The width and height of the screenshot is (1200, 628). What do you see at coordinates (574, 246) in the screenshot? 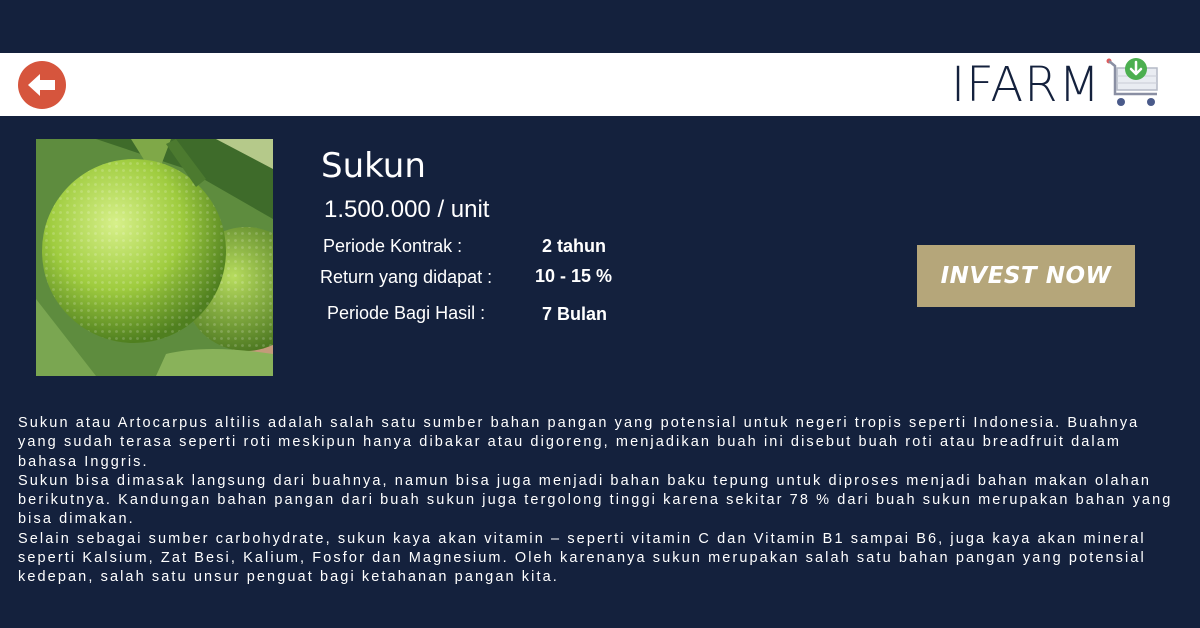
I see `contract-period-value: 2 tahun` at bounding box center [574, 246].